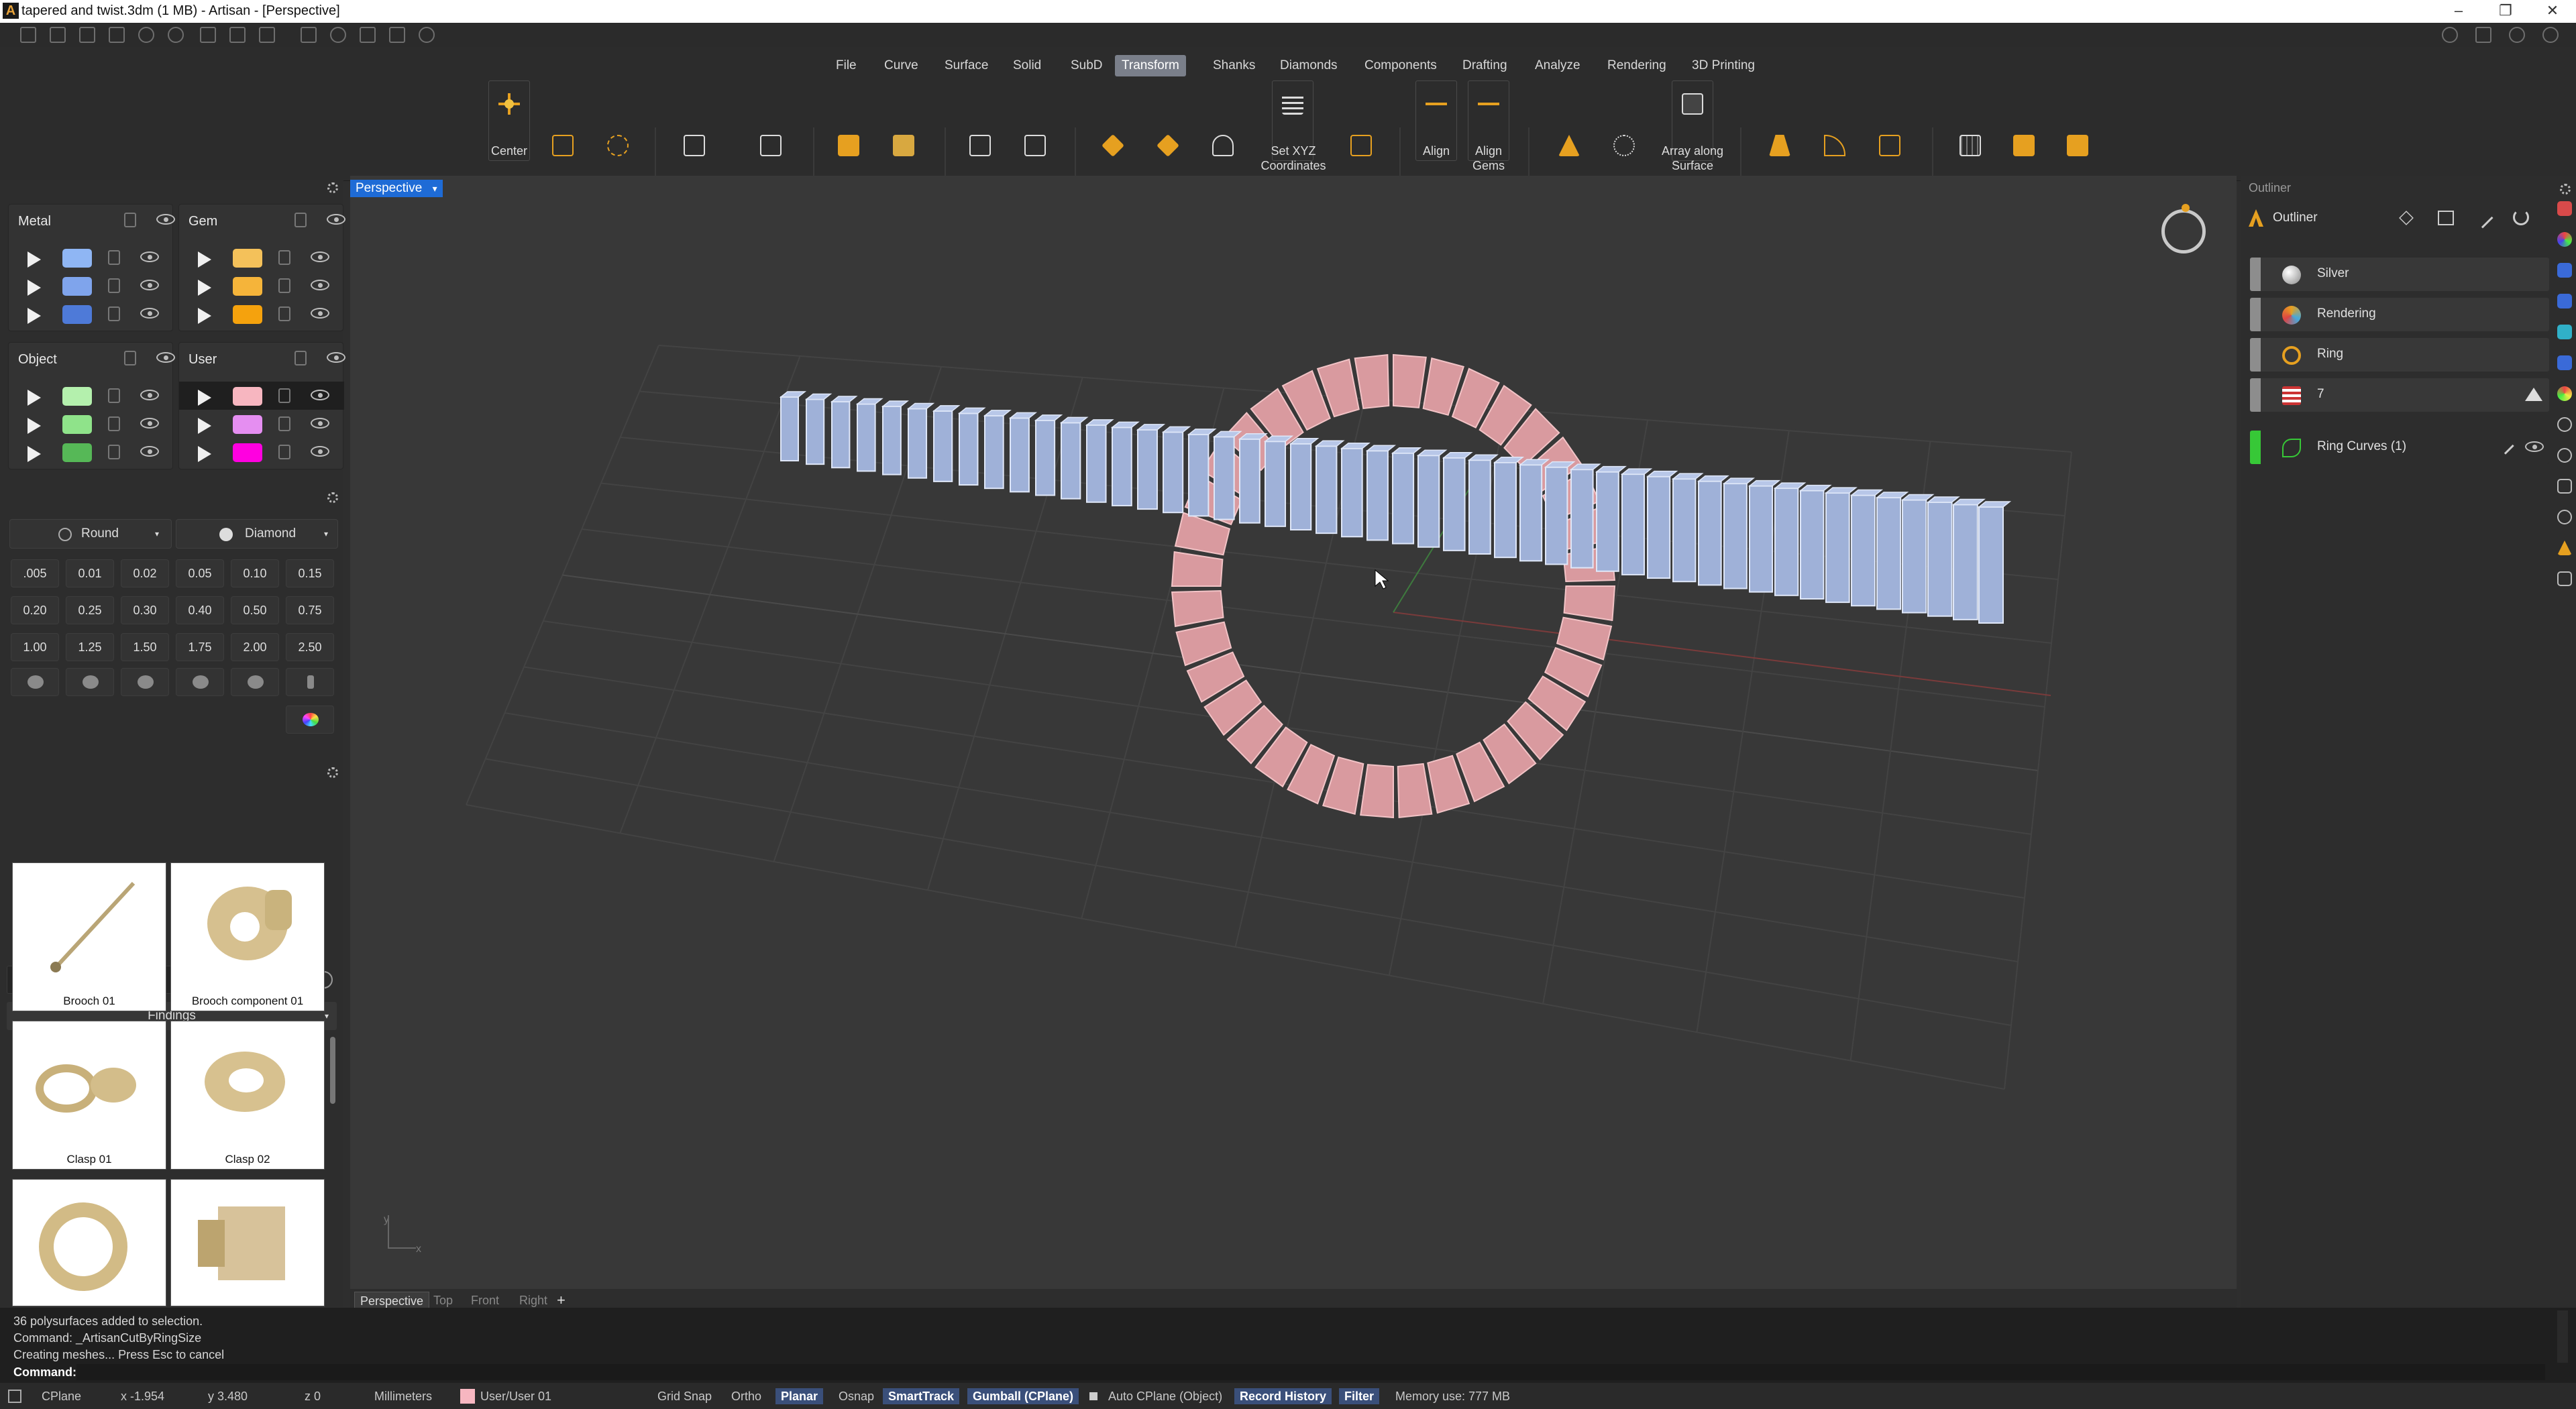 The height and width of the screenshot is (1409, 2576). What do you see at coordinates (2564, 393) in the screenshot?
I see `environment-icon` at bounding box center [2564, 393].